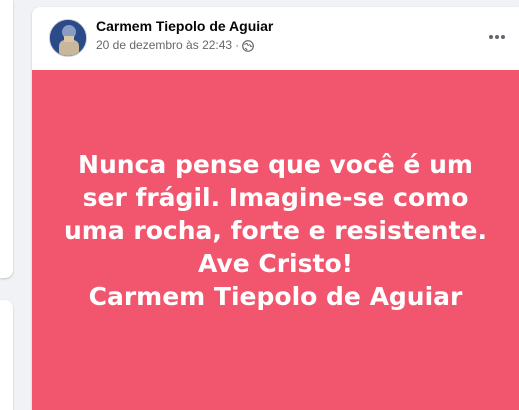 The image size is (519, 410). What do you see at coordinates (497, 37) in the screenshot?
I see `more-options-icon` at bounding box center [497, 37].